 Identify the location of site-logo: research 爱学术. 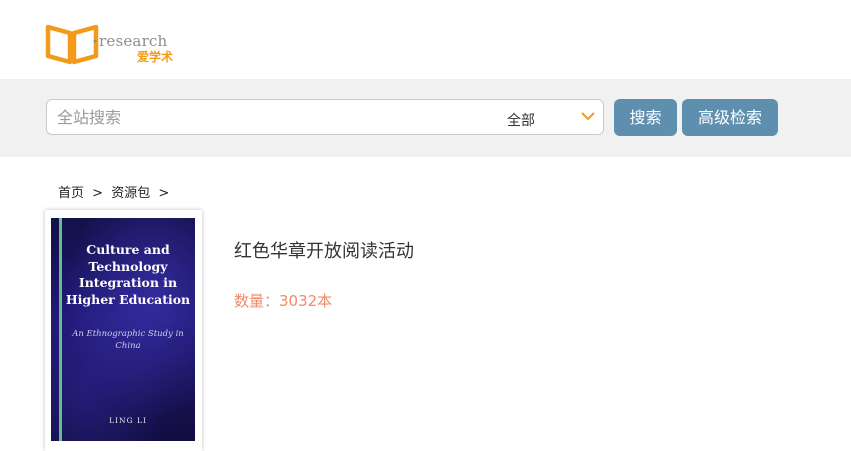
(115, 43).